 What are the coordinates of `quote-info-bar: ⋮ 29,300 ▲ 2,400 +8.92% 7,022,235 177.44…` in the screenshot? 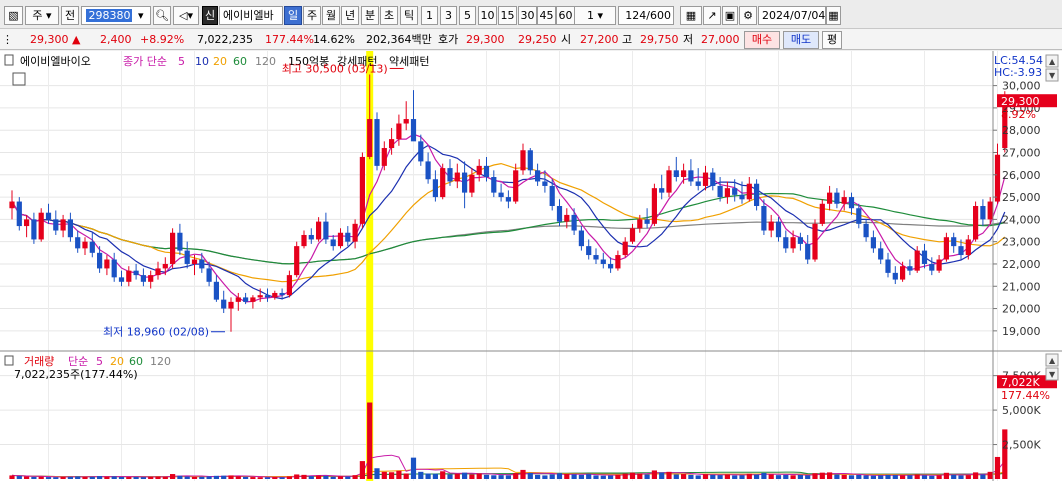 It's located at (531, 39).